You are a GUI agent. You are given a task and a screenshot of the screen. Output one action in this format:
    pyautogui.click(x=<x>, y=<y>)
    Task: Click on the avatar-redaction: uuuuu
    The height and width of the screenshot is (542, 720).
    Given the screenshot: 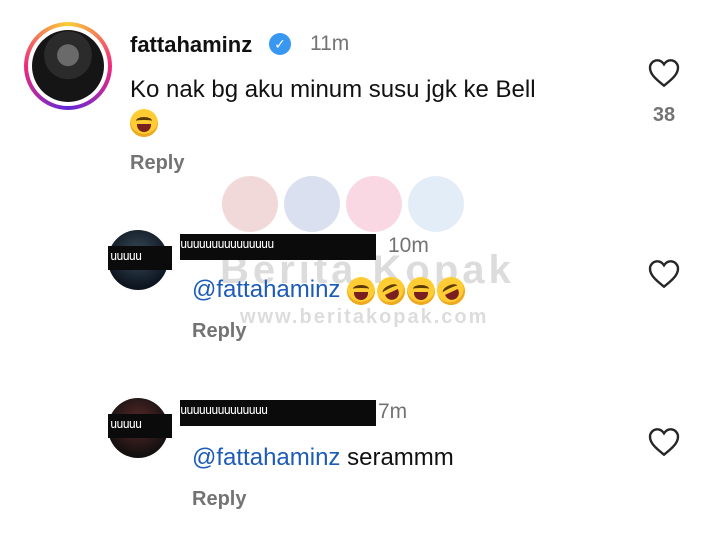 What is the action you would take?
    pyautogui.click(x=140, y=426)
    